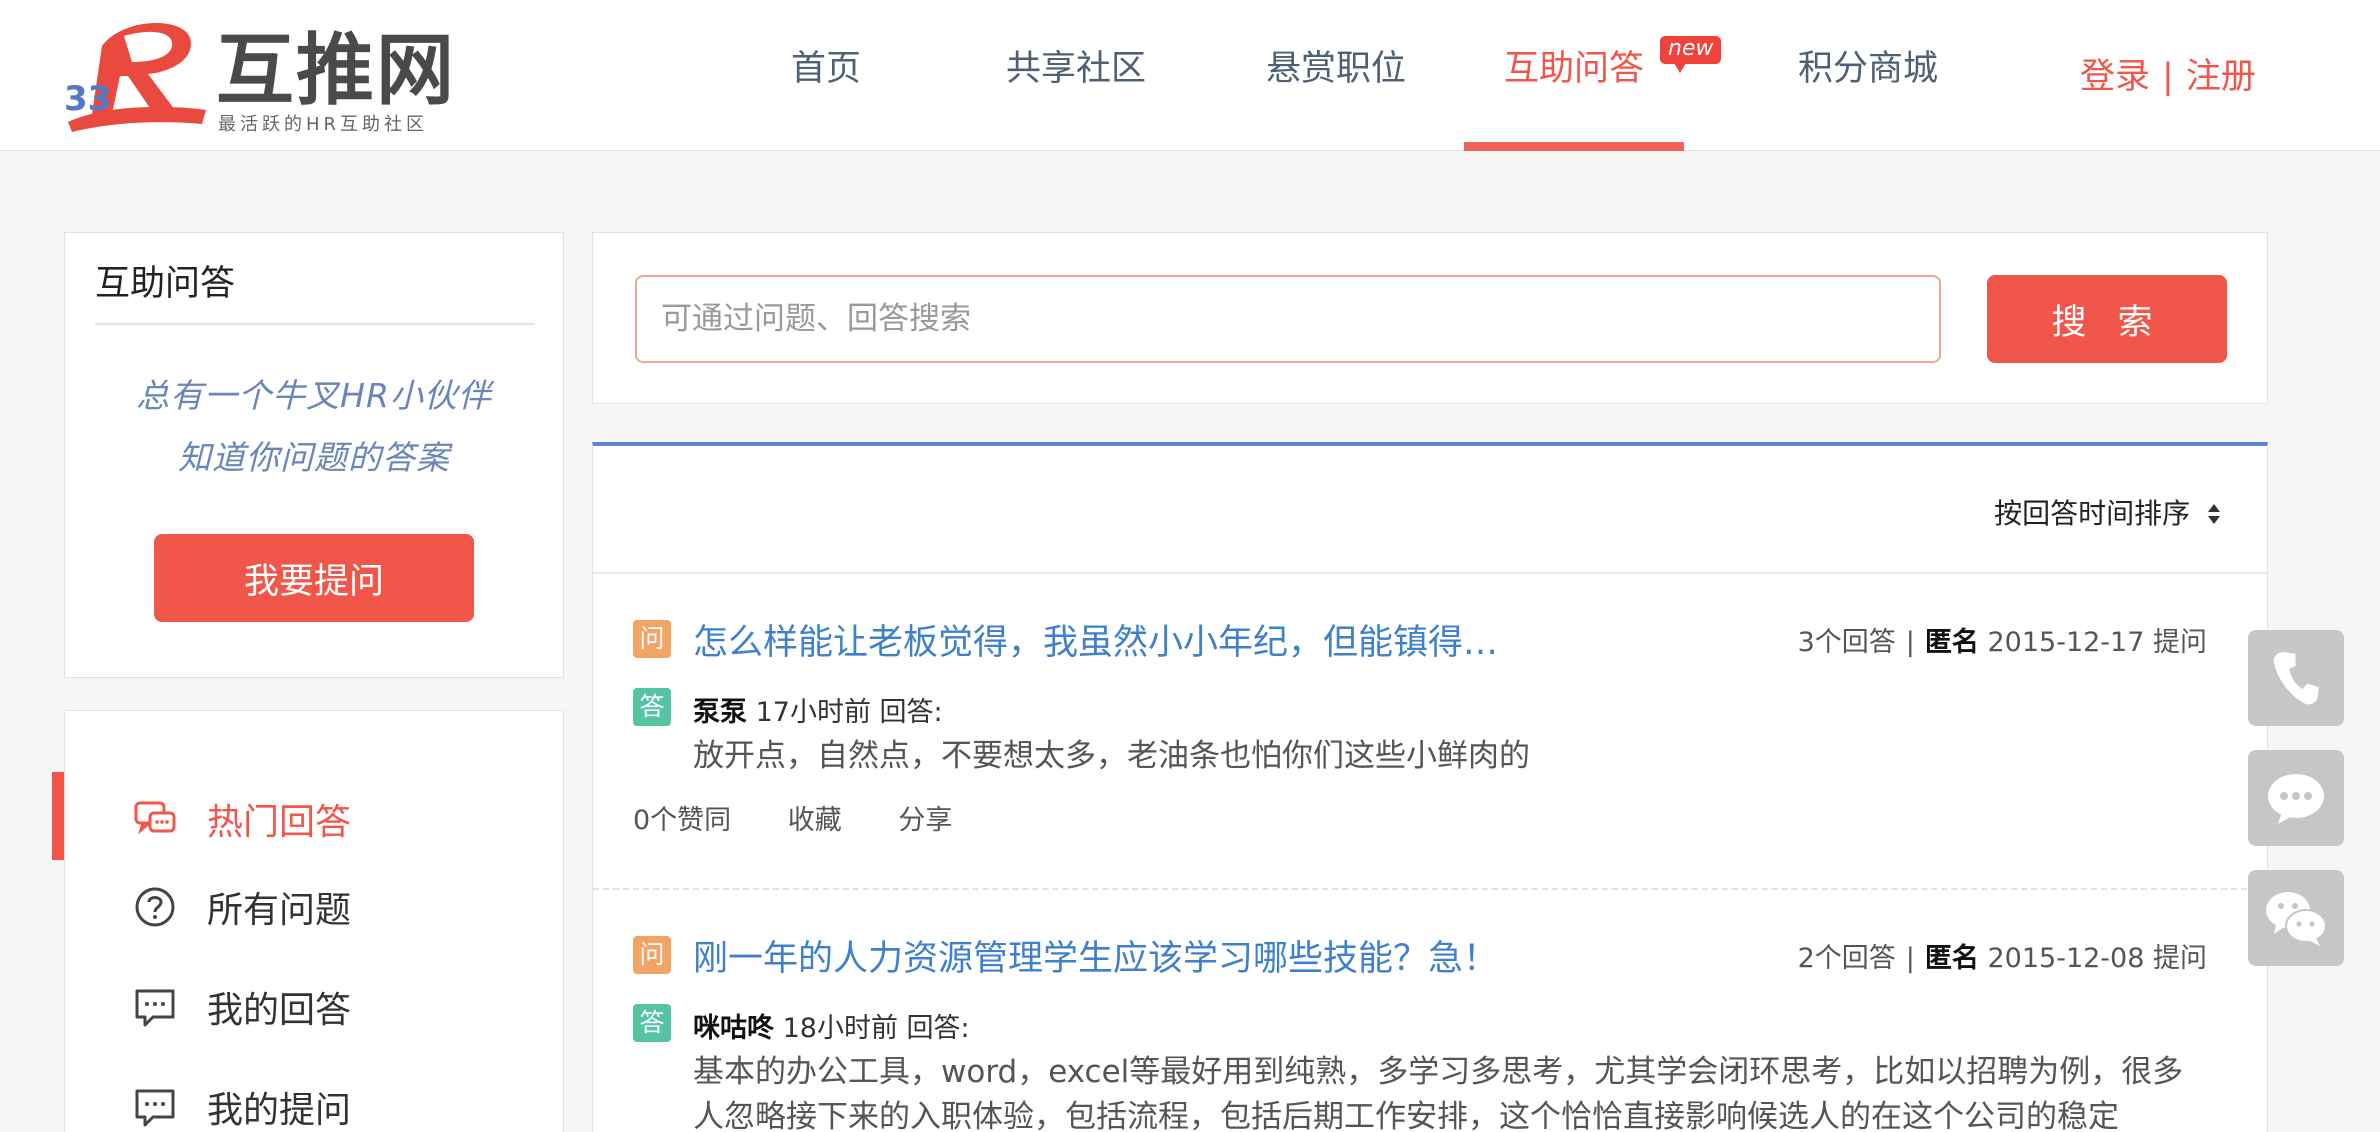 The width and height of the screenshot is (2380, 1132). I want to click on search-panel: 搜 索, so click(1430, 318).